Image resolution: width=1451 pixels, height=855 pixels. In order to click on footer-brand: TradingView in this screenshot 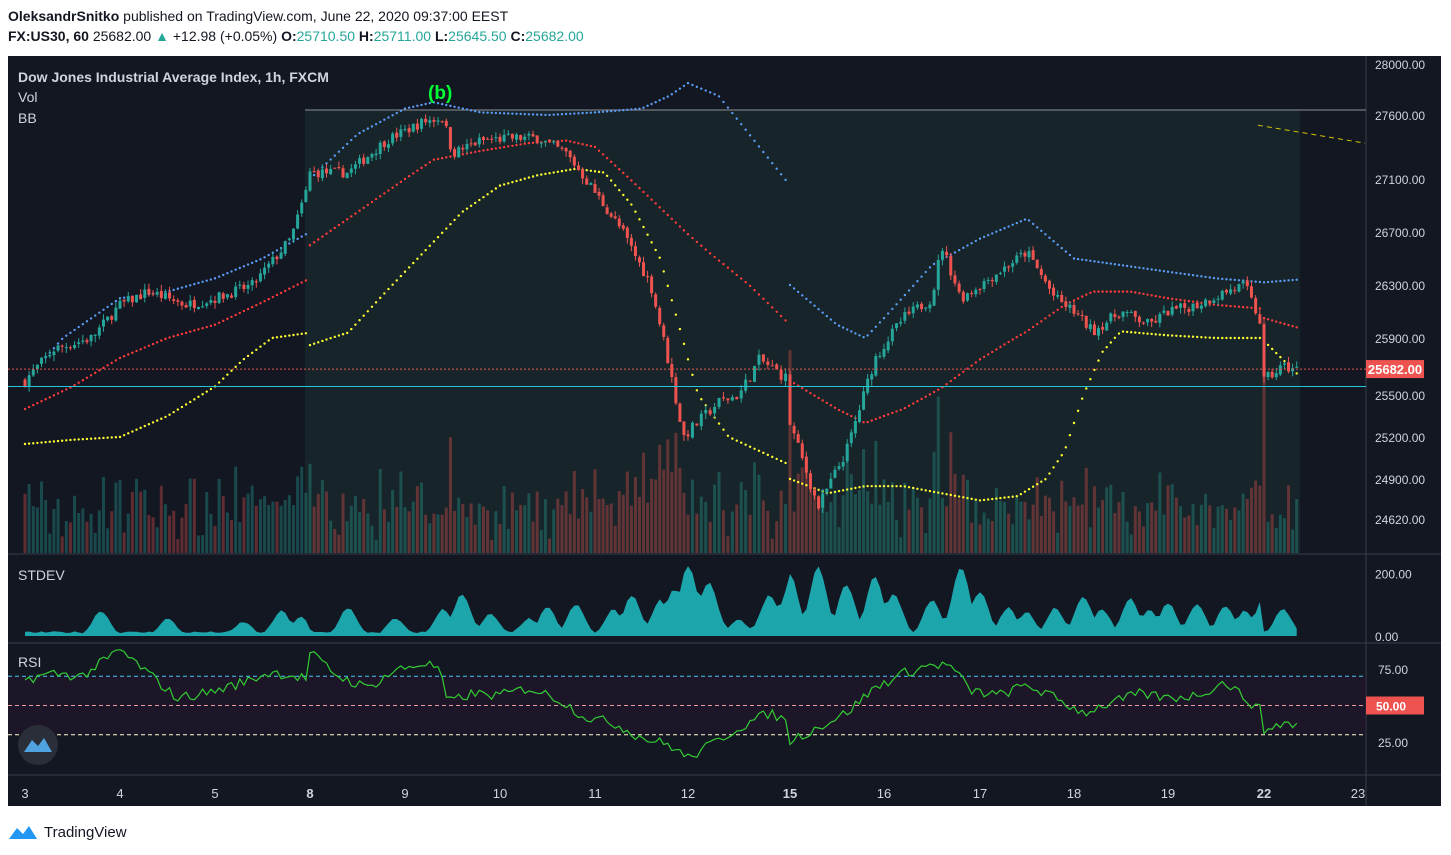, I will do `click(85, 832)`.